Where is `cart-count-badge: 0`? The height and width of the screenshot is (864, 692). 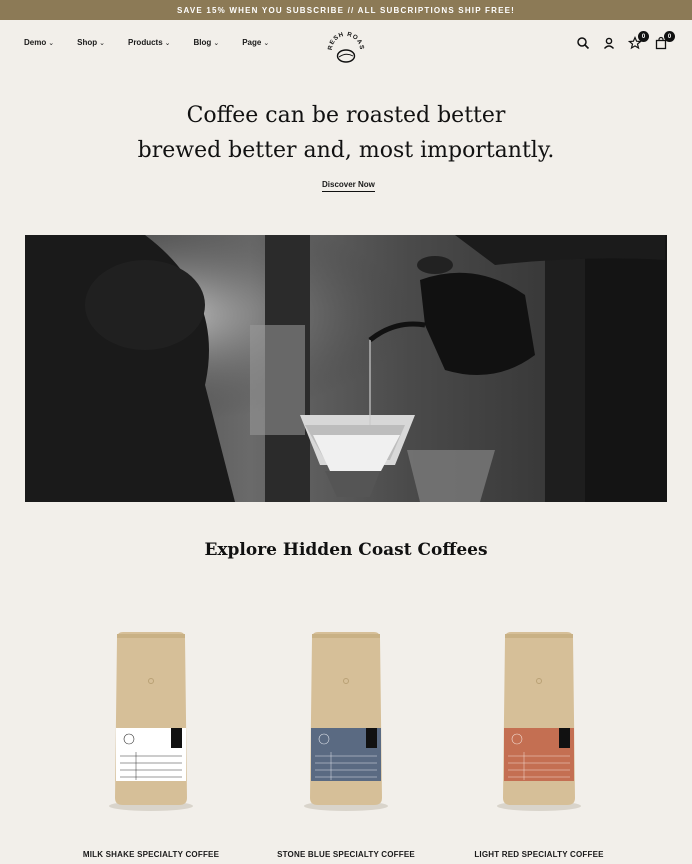
cart-count-badge: 0 is located at coordinates (669, 36).